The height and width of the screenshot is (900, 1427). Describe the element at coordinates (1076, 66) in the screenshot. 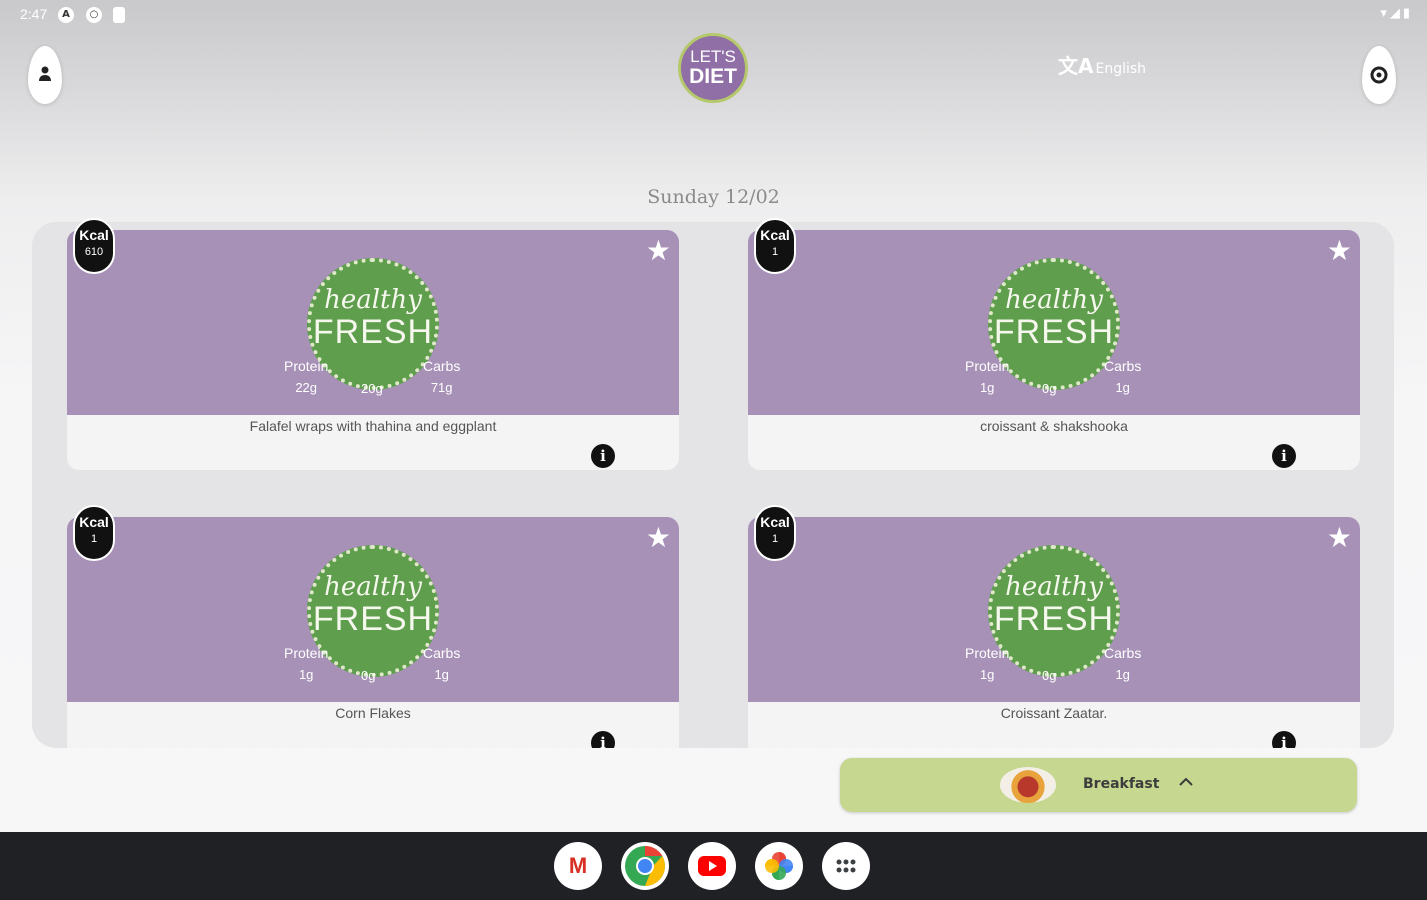

I see `translate-icon: 文A` at that location.